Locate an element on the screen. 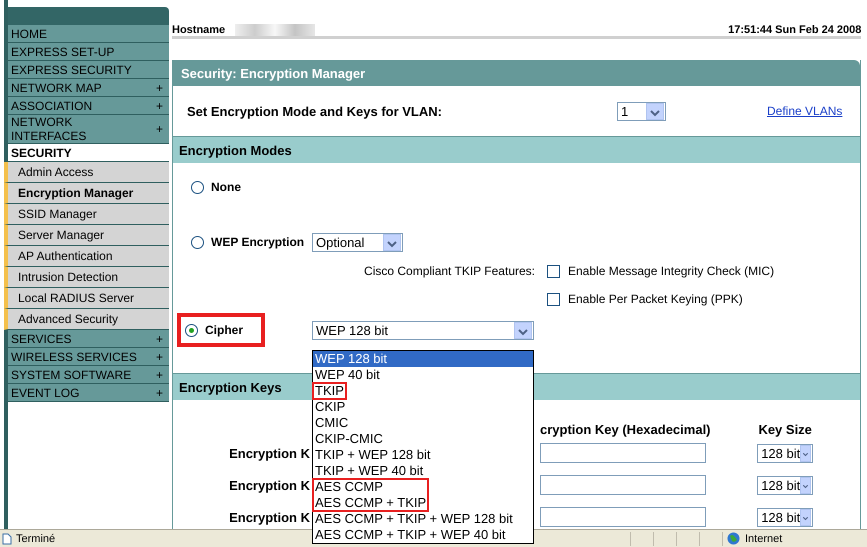 The height and width of the screenshot is (547, 867). column-header: Key Size is located at coordinates (785, 429).